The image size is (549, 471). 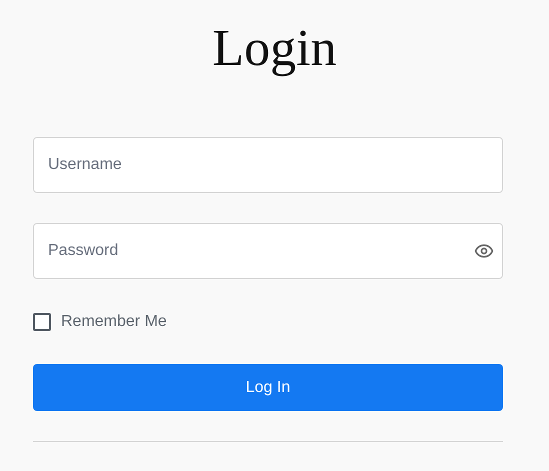 What do you see at coordinates (274, 49) in the screenshot?
I see `page-title: Login` at bounding box center [274, 49].